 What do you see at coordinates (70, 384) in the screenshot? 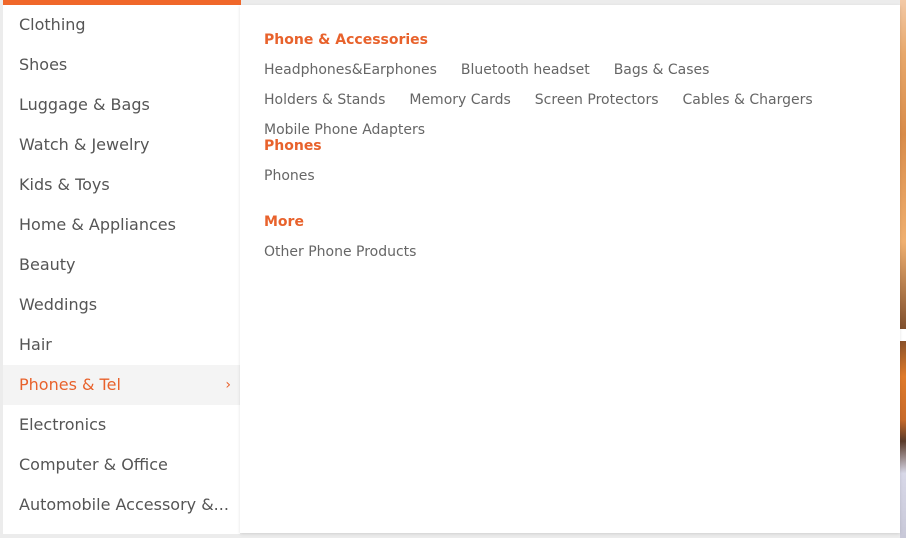
I see `sidebar-item-label: Phones & Tel` at bounding box center [70, 384].